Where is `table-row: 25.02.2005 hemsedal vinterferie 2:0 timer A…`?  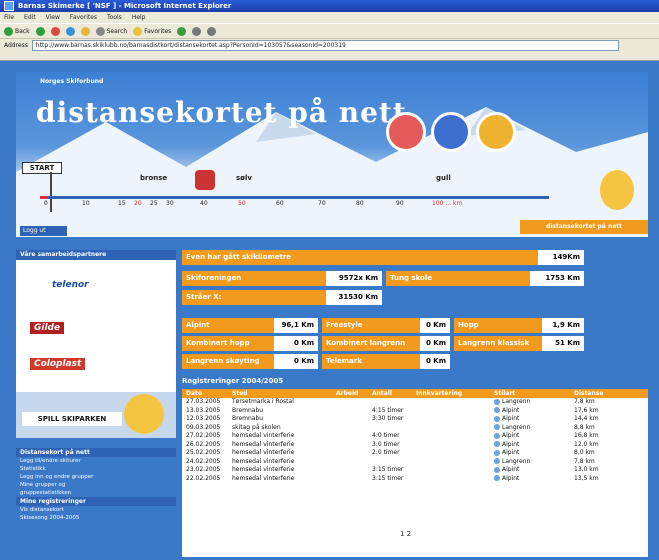 table-row: 25.02.2005 hemsedal vinterferie 2:0 timer A… is located at coordinates (415, 453).